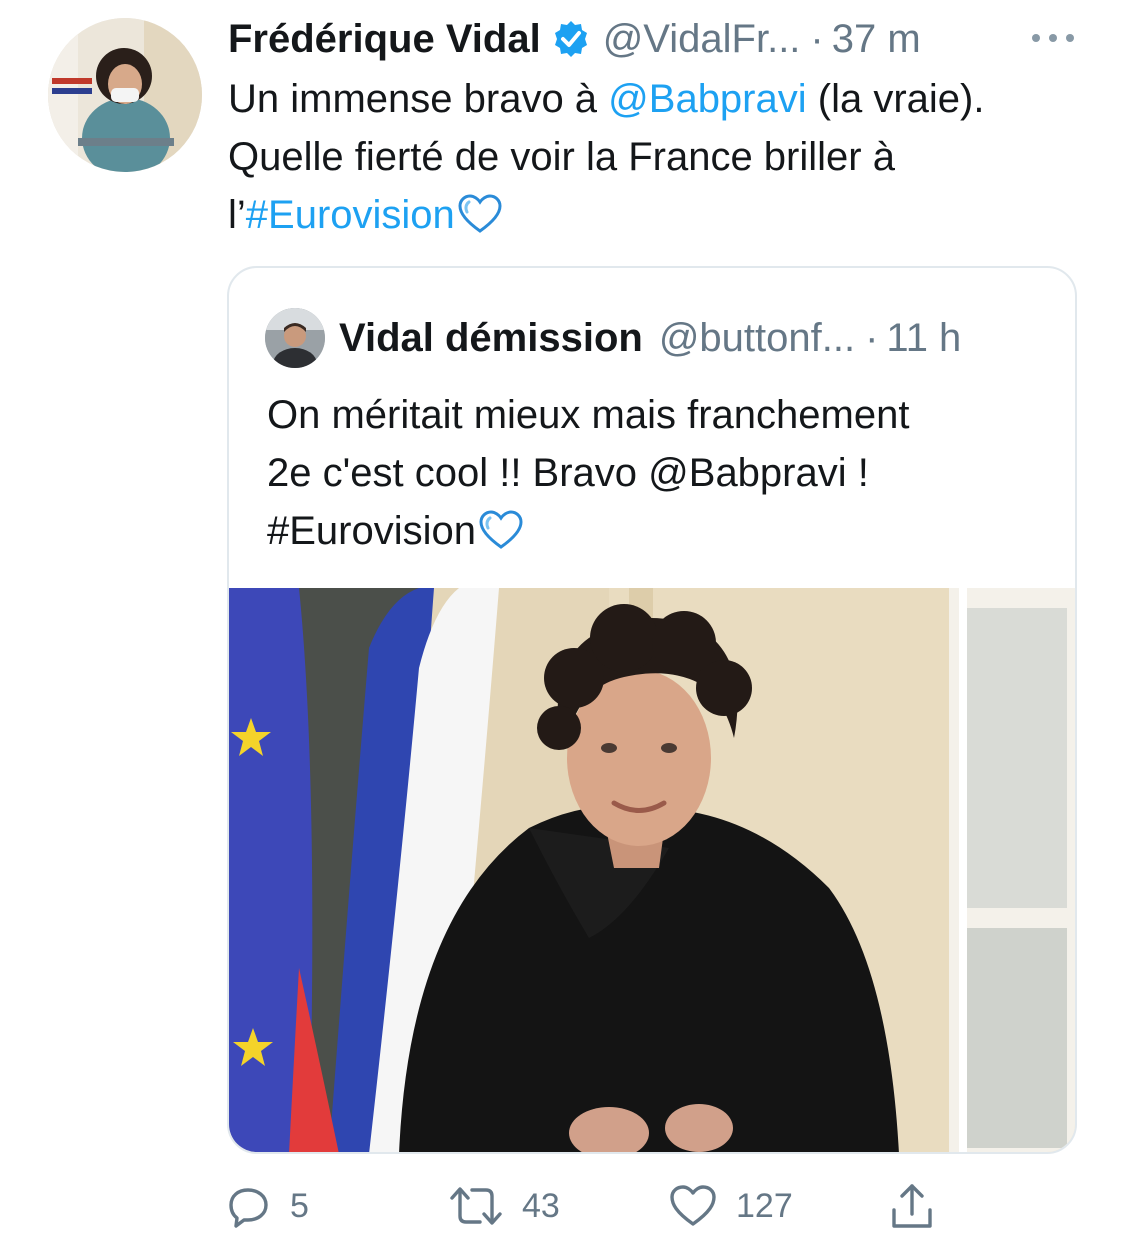 The image size is (1125, 1257). I want to click on hashtag-link: #Eurovision, so click(350, 215).